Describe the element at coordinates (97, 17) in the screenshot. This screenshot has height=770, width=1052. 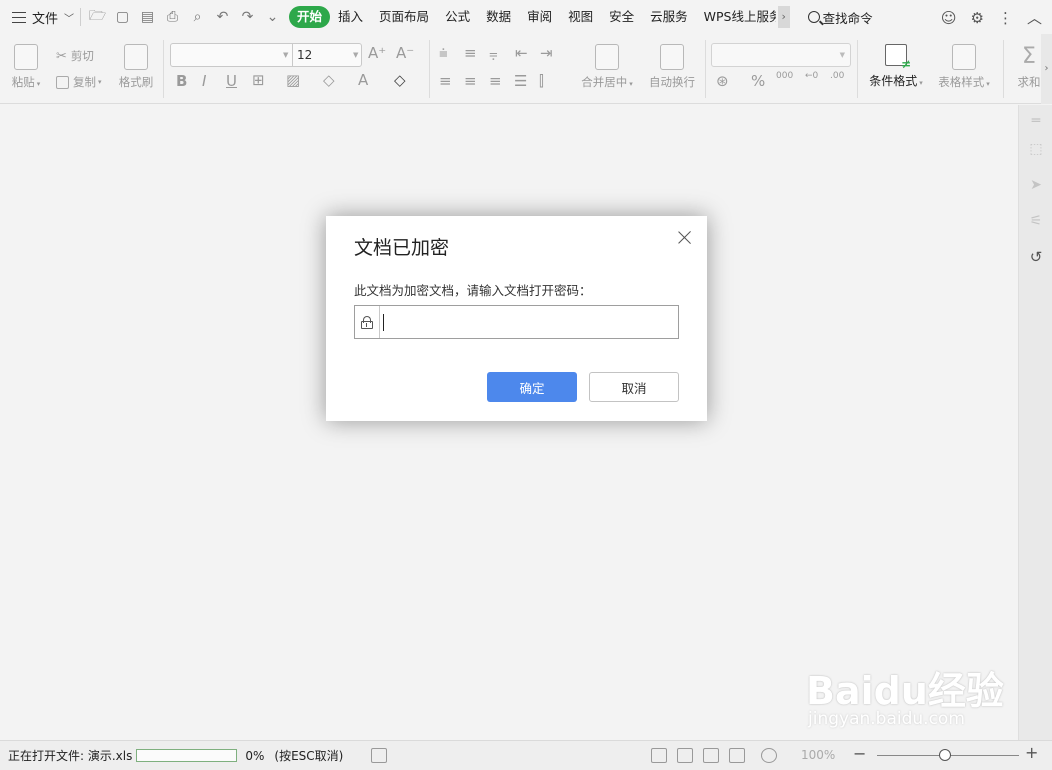
I see `open-folder-icon: 🗁` at that location.